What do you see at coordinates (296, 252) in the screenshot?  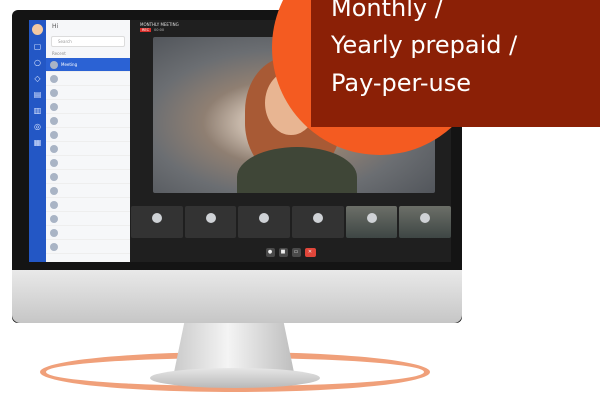 I see `share-icon: ▭` at bounding box center [296, 252].